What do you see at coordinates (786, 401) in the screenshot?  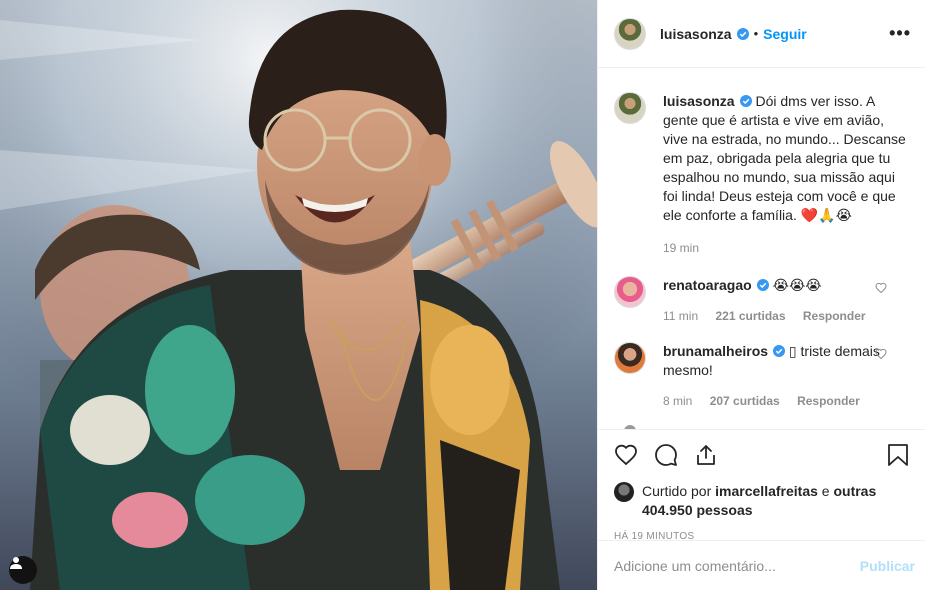 I see `comment-meta: 8 min 207 curtidas Responder` at bounding box center [786, 401].